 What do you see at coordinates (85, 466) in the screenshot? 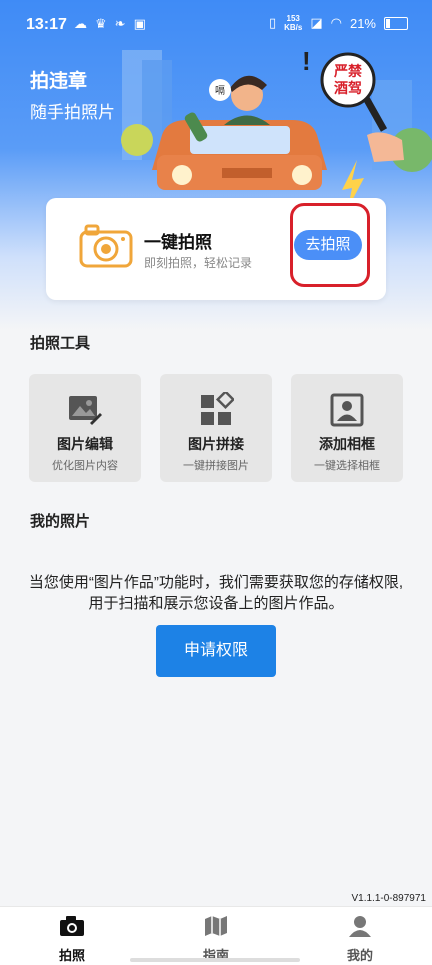
I see `tool-desc: 优化图片内容` at bounding box center [85, 466].